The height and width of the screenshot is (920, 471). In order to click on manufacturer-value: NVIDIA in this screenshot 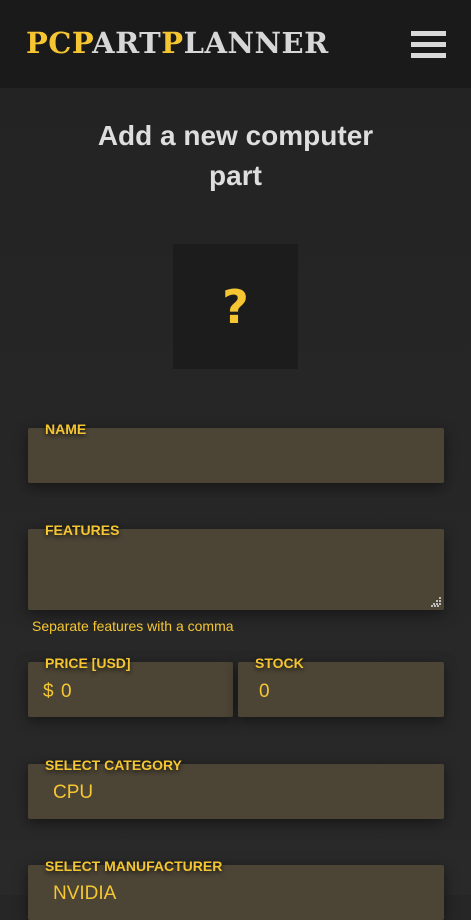, I will do `click(85, 893)`.